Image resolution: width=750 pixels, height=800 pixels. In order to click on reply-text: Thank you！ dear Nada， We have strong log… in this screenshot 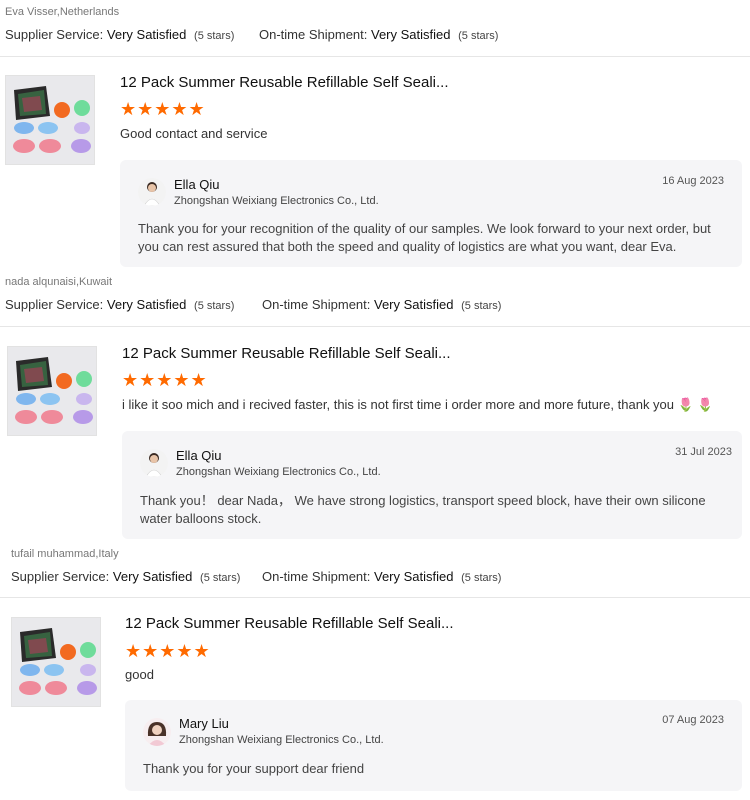, I will do `click(423, 509)`.